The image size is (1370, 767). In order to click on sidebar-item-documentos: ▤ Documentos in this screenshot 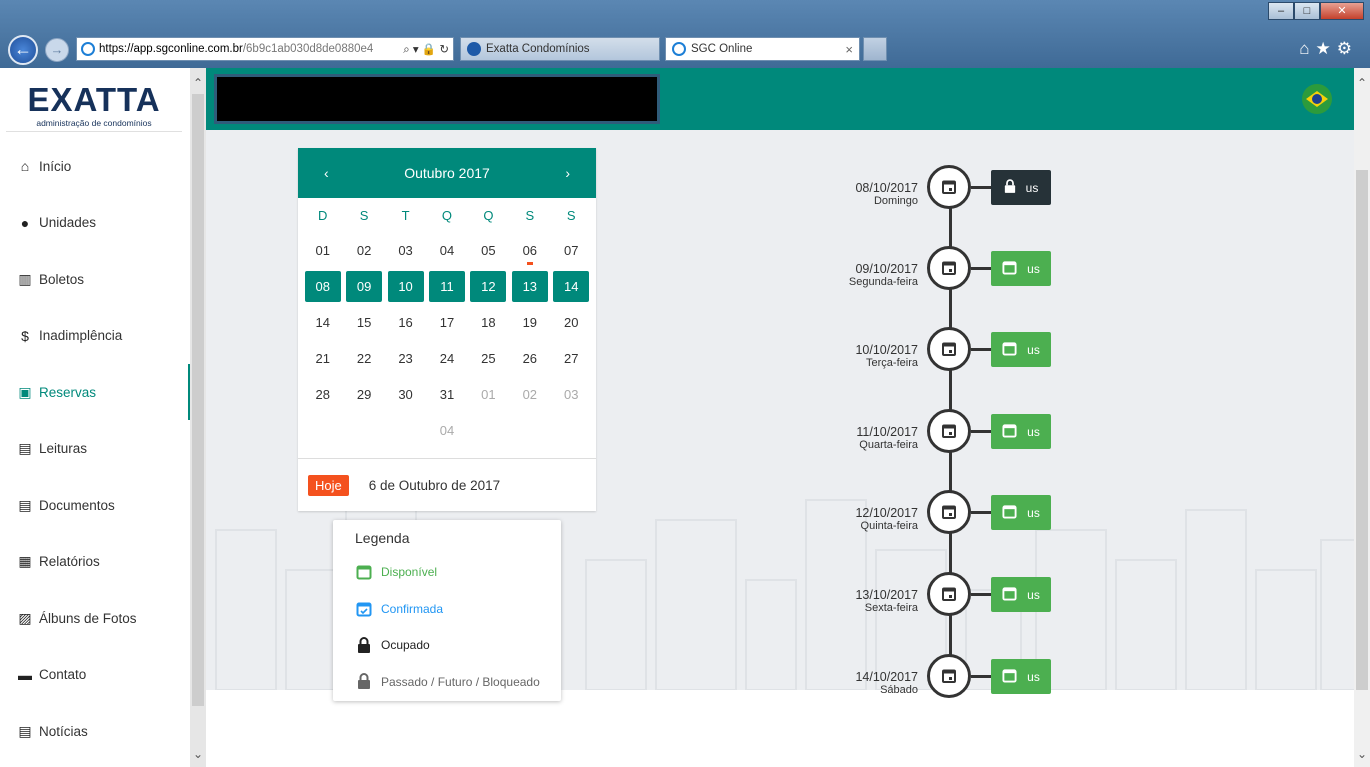, I will do `click(95, 505)`.